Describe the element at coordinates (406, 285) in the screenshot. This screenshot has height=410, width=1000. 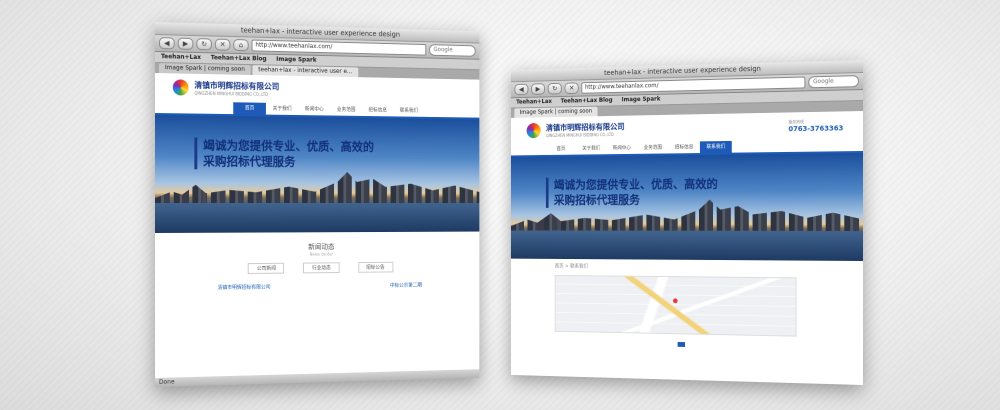
I see `news-item: 中标公示第二期` at that location.